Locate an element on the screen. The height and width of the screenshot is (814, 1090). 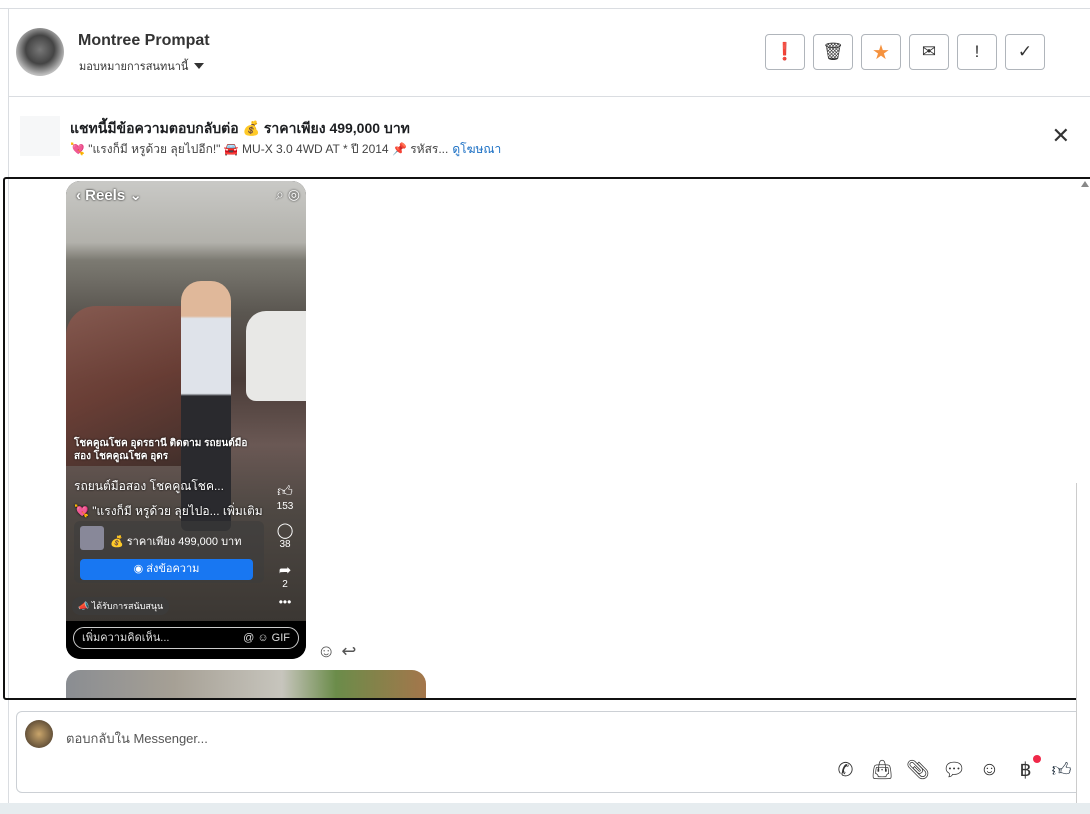
call-add-icon: ✆ is located at coordinates (845, 770).